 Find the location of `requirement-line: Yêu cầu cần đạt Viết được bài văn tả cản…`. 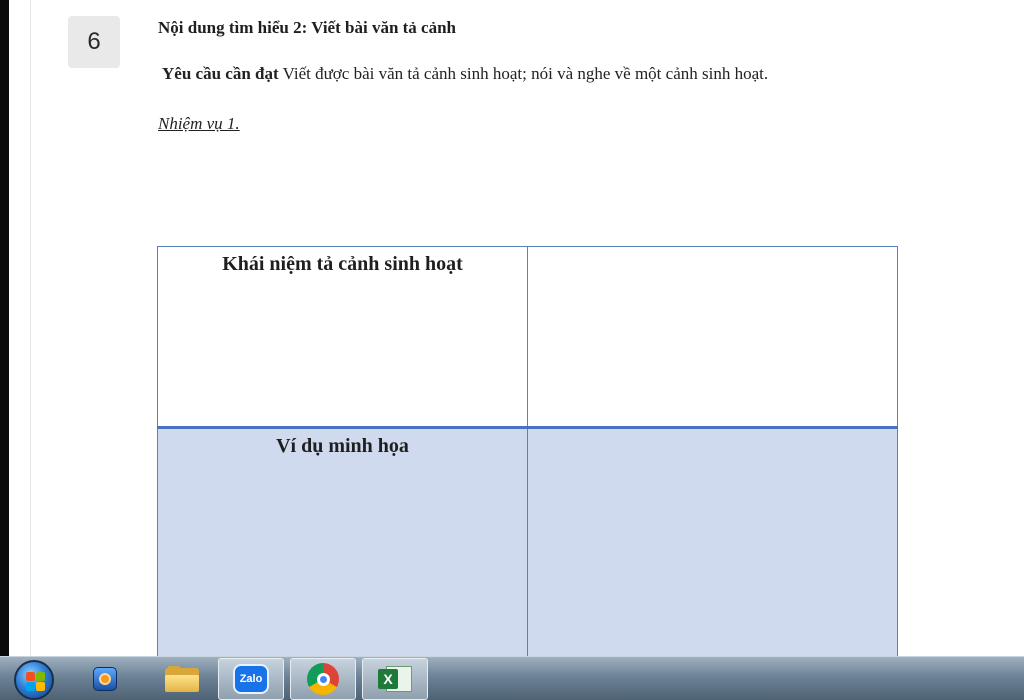

requirement-line: Yêu cầu cần đạt Viết được bài văn tả cản… is located at coordinates (465, 74).